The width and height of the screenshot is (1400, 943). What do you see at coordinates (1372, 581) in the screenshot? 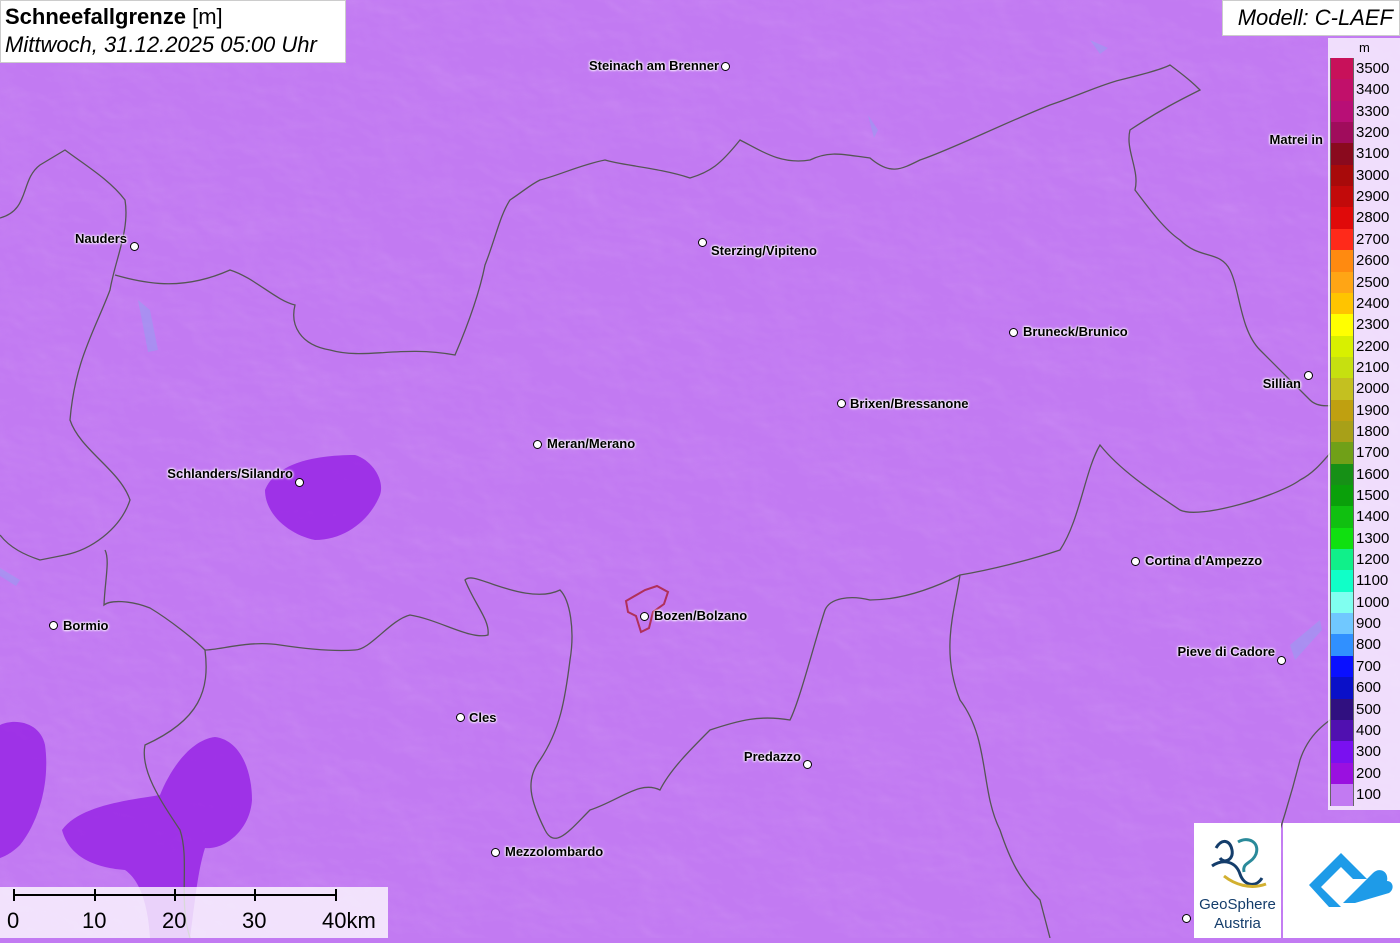
I see `legend-label-1100: 1100` at bounding box center [1372, 581].